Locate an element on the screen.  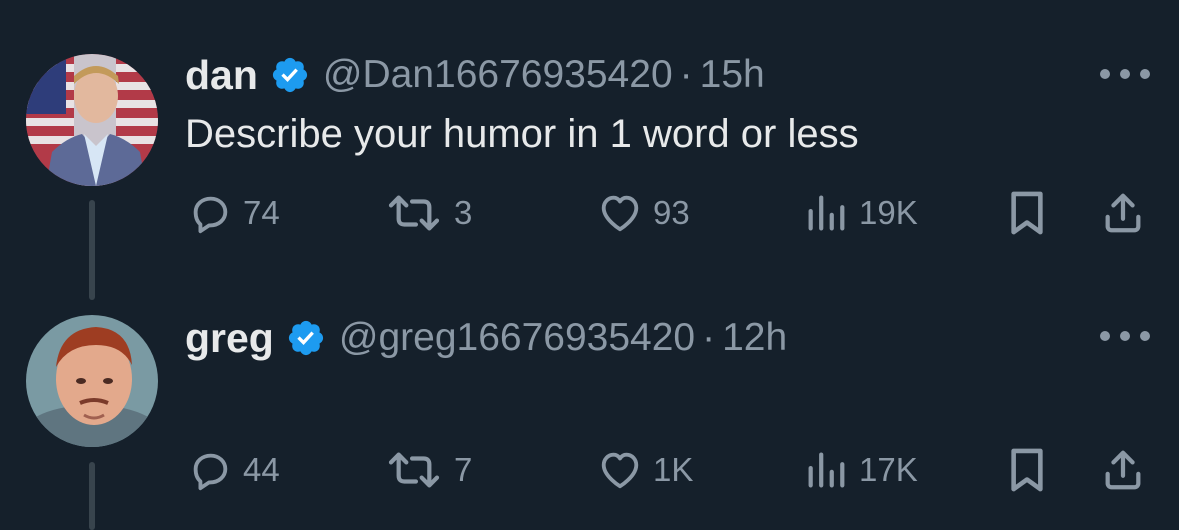
tweet-header: dan @Dan16676935420 · 15h is located at coordinates (475, 75).